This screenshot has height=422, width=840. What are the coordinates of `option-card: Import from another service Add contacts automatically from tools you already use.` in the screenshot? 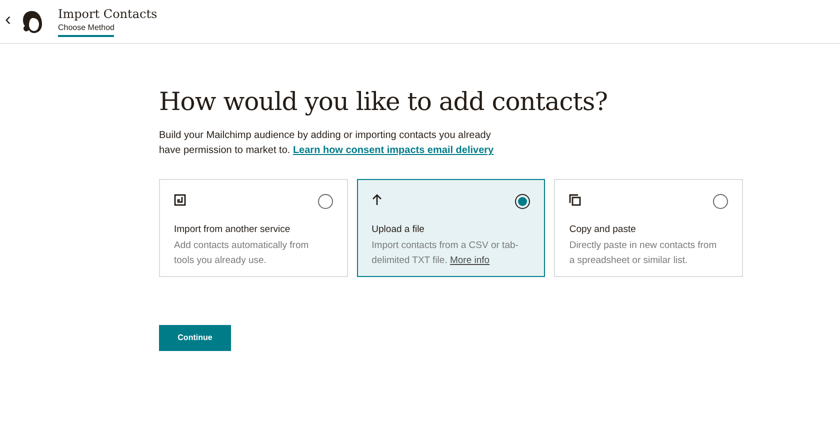 It's located at (253, 228).